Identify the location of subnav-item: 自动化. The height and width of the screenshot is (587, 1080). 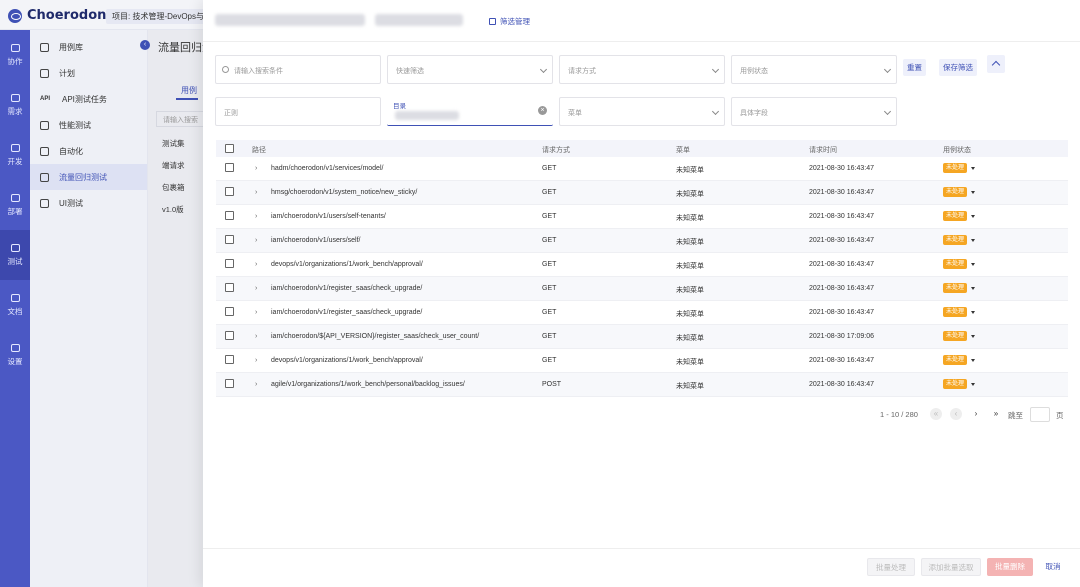
(88, 151).